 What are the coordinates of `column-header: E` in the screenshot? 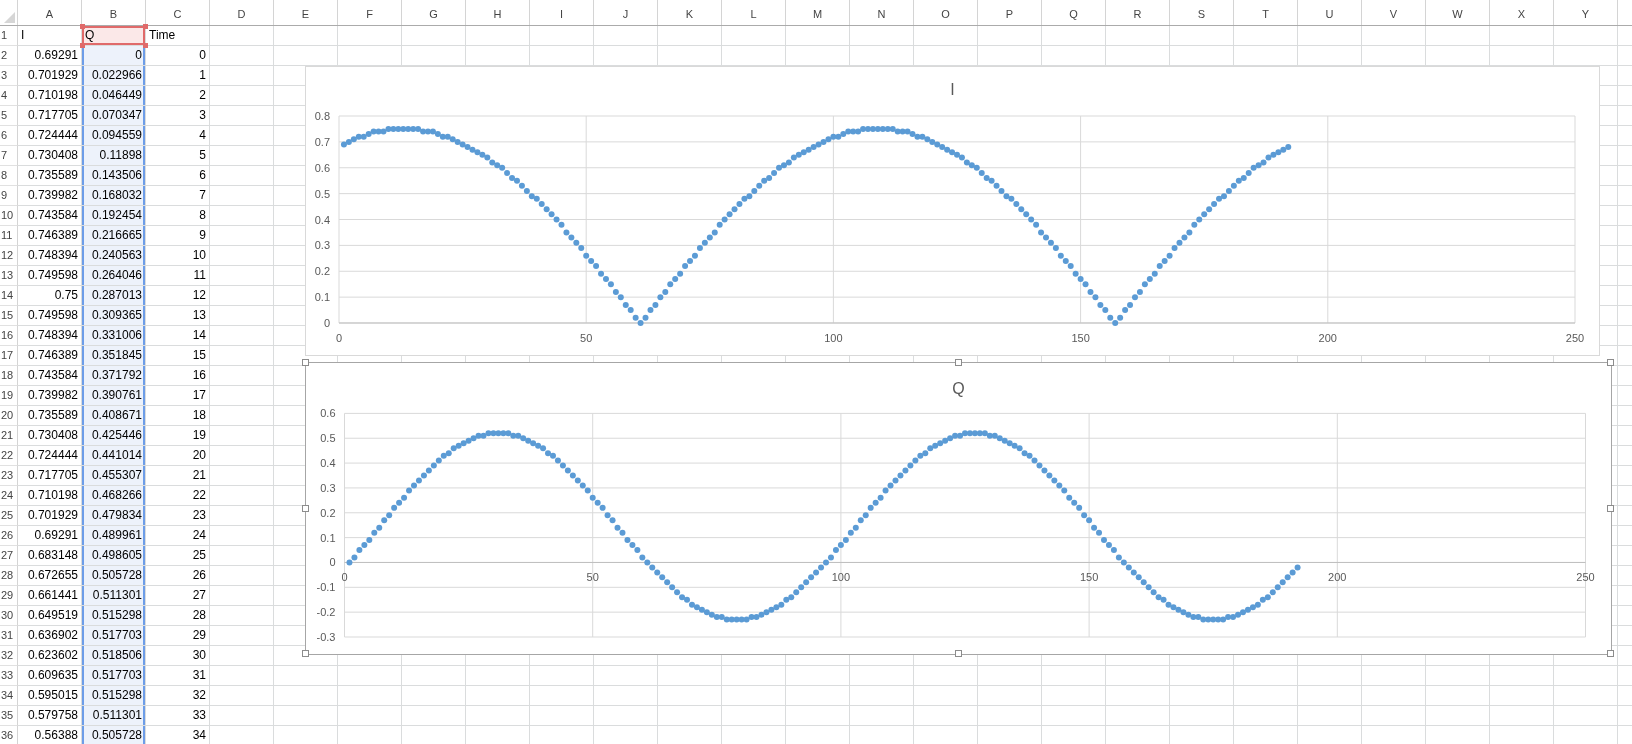 It's located at (306, 12).